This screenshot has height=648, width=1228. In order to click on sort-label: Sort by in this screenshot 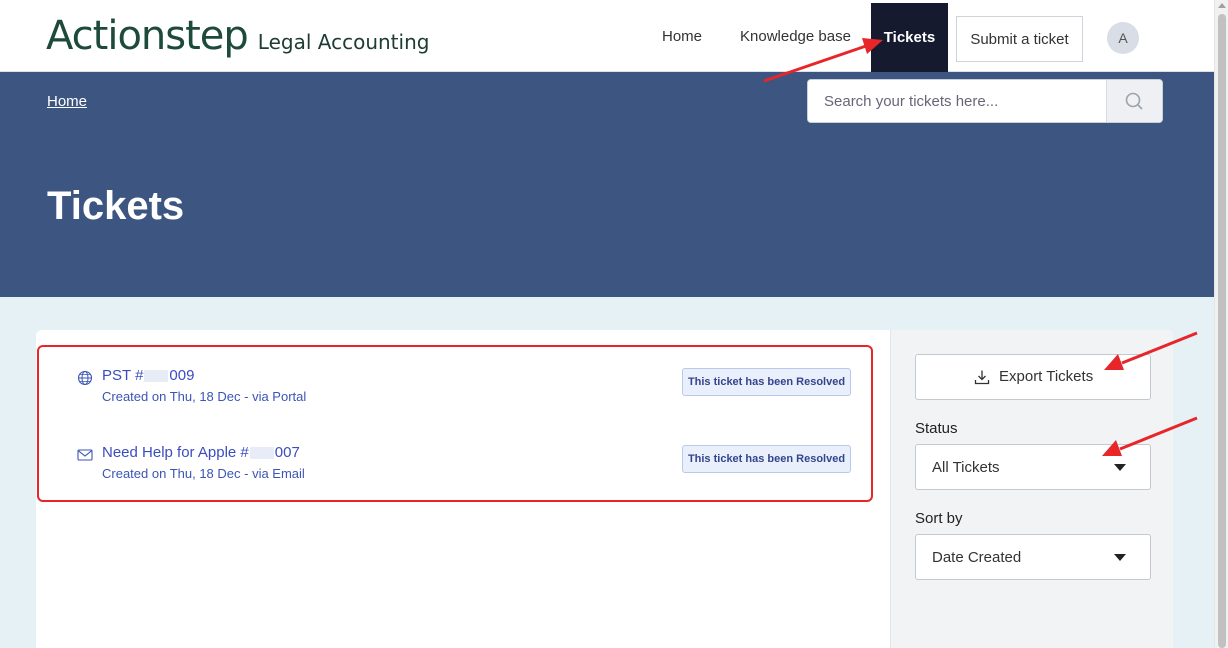, I will do `click(939, 518)`.